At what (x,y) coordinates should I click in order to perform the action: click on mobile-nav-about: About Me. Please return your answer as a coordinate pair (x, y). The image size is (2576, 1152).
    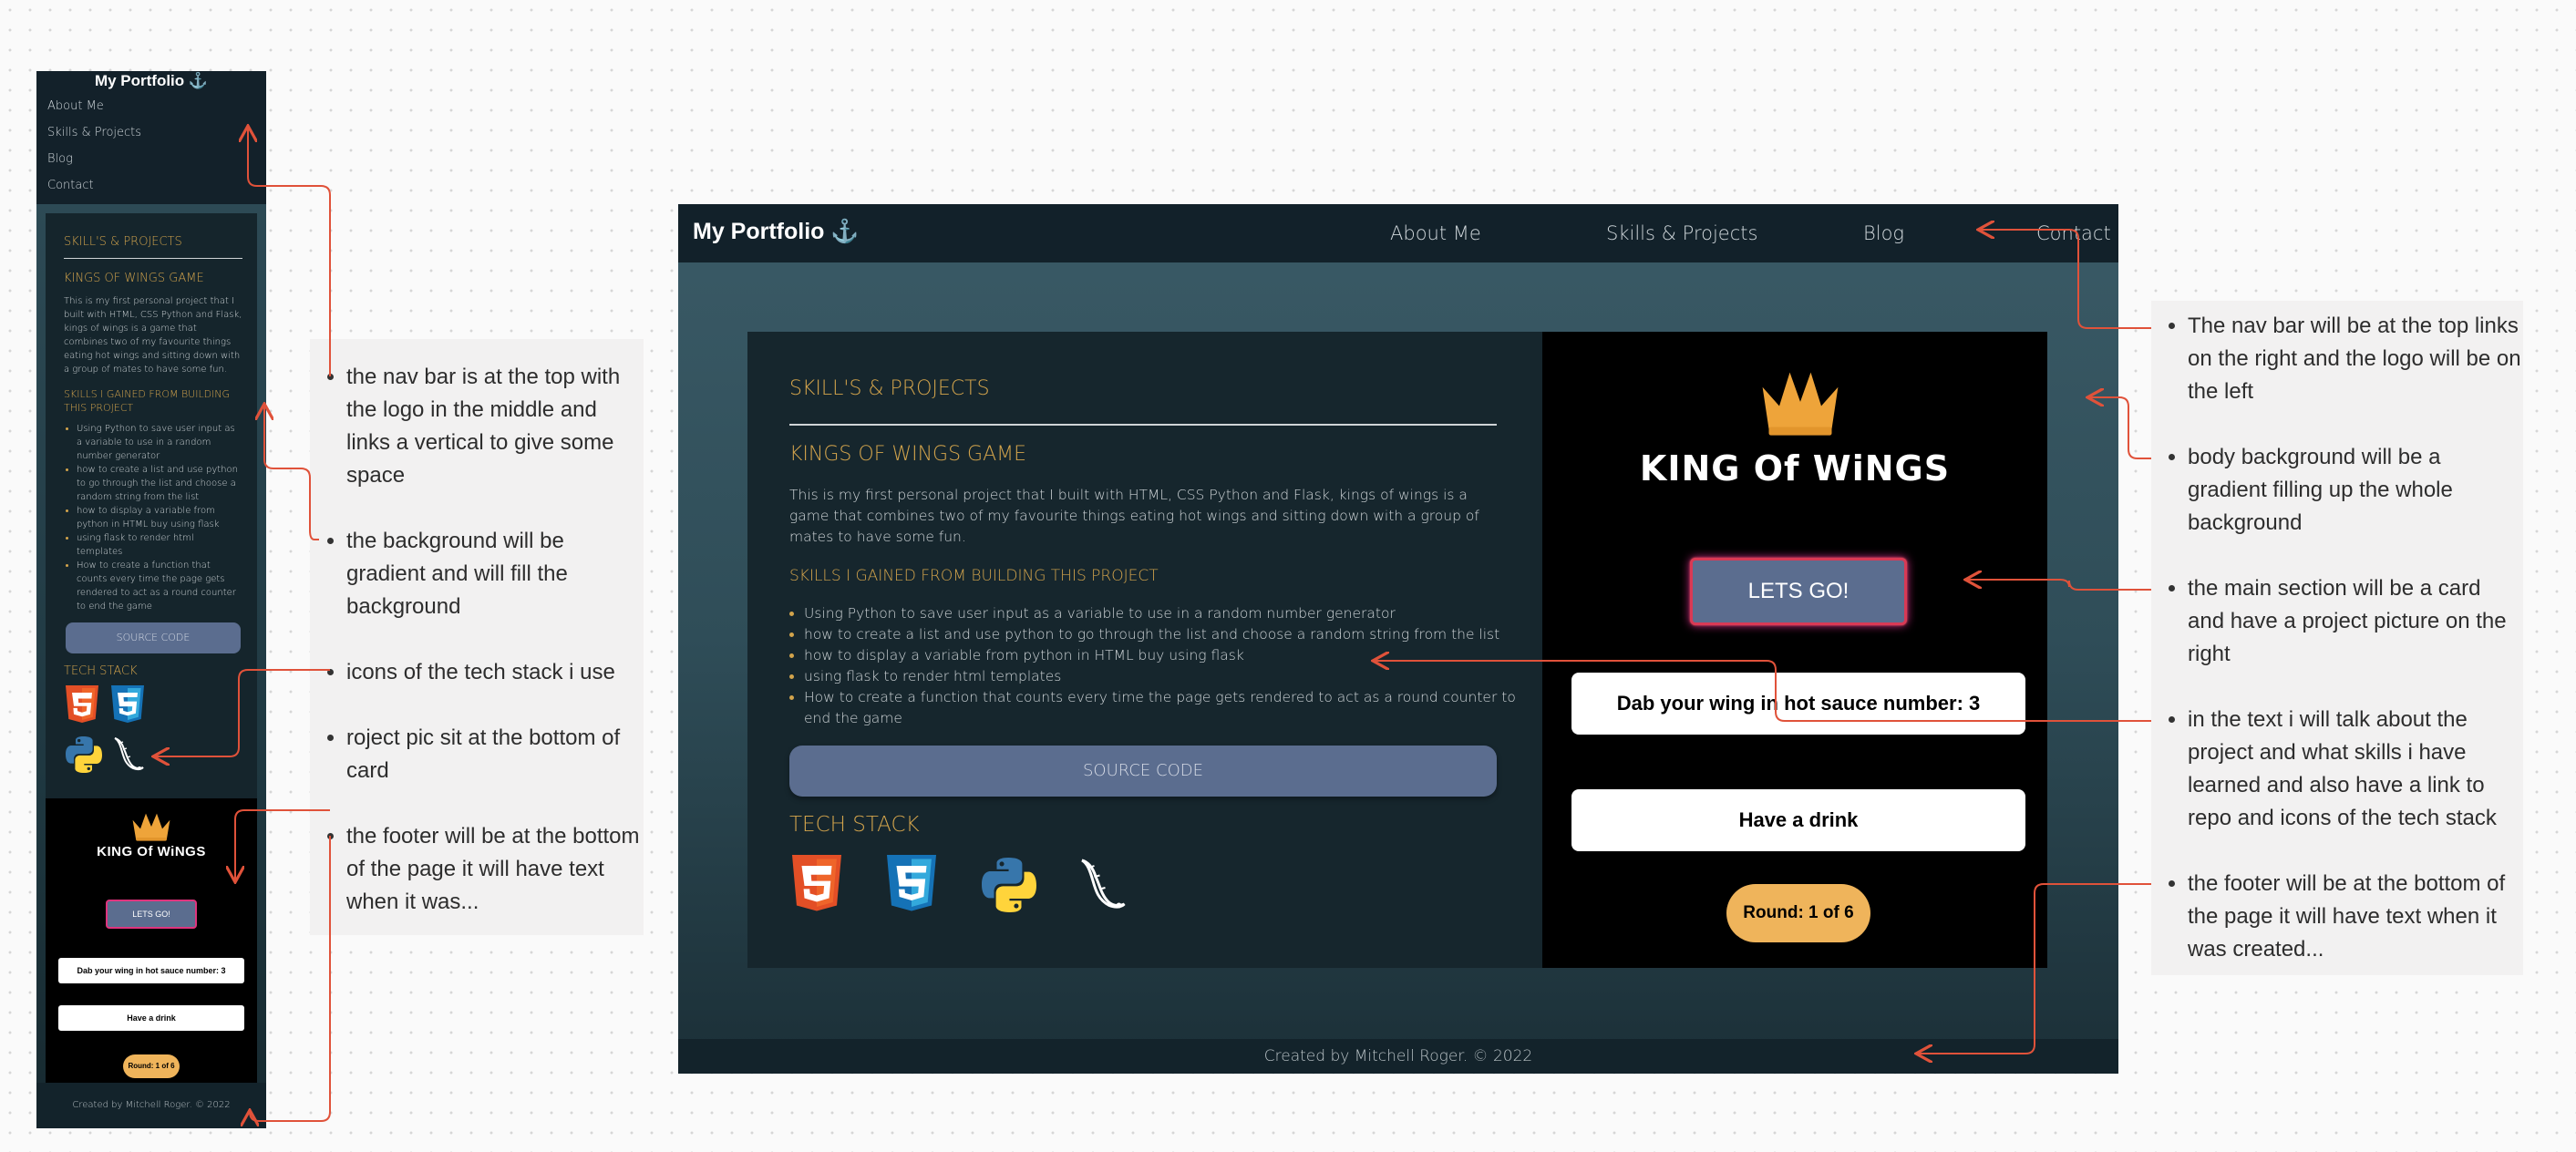
    Looking at the image, I should click on (156, 106).